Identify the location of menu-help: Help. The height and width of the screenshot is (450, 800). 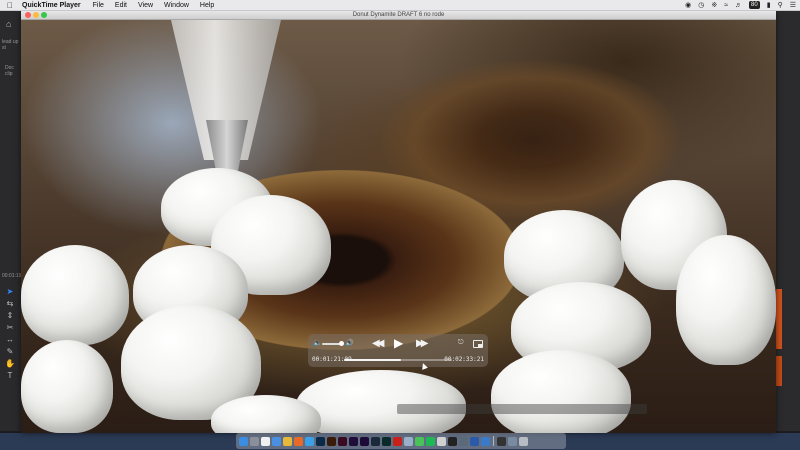
(207, 5).